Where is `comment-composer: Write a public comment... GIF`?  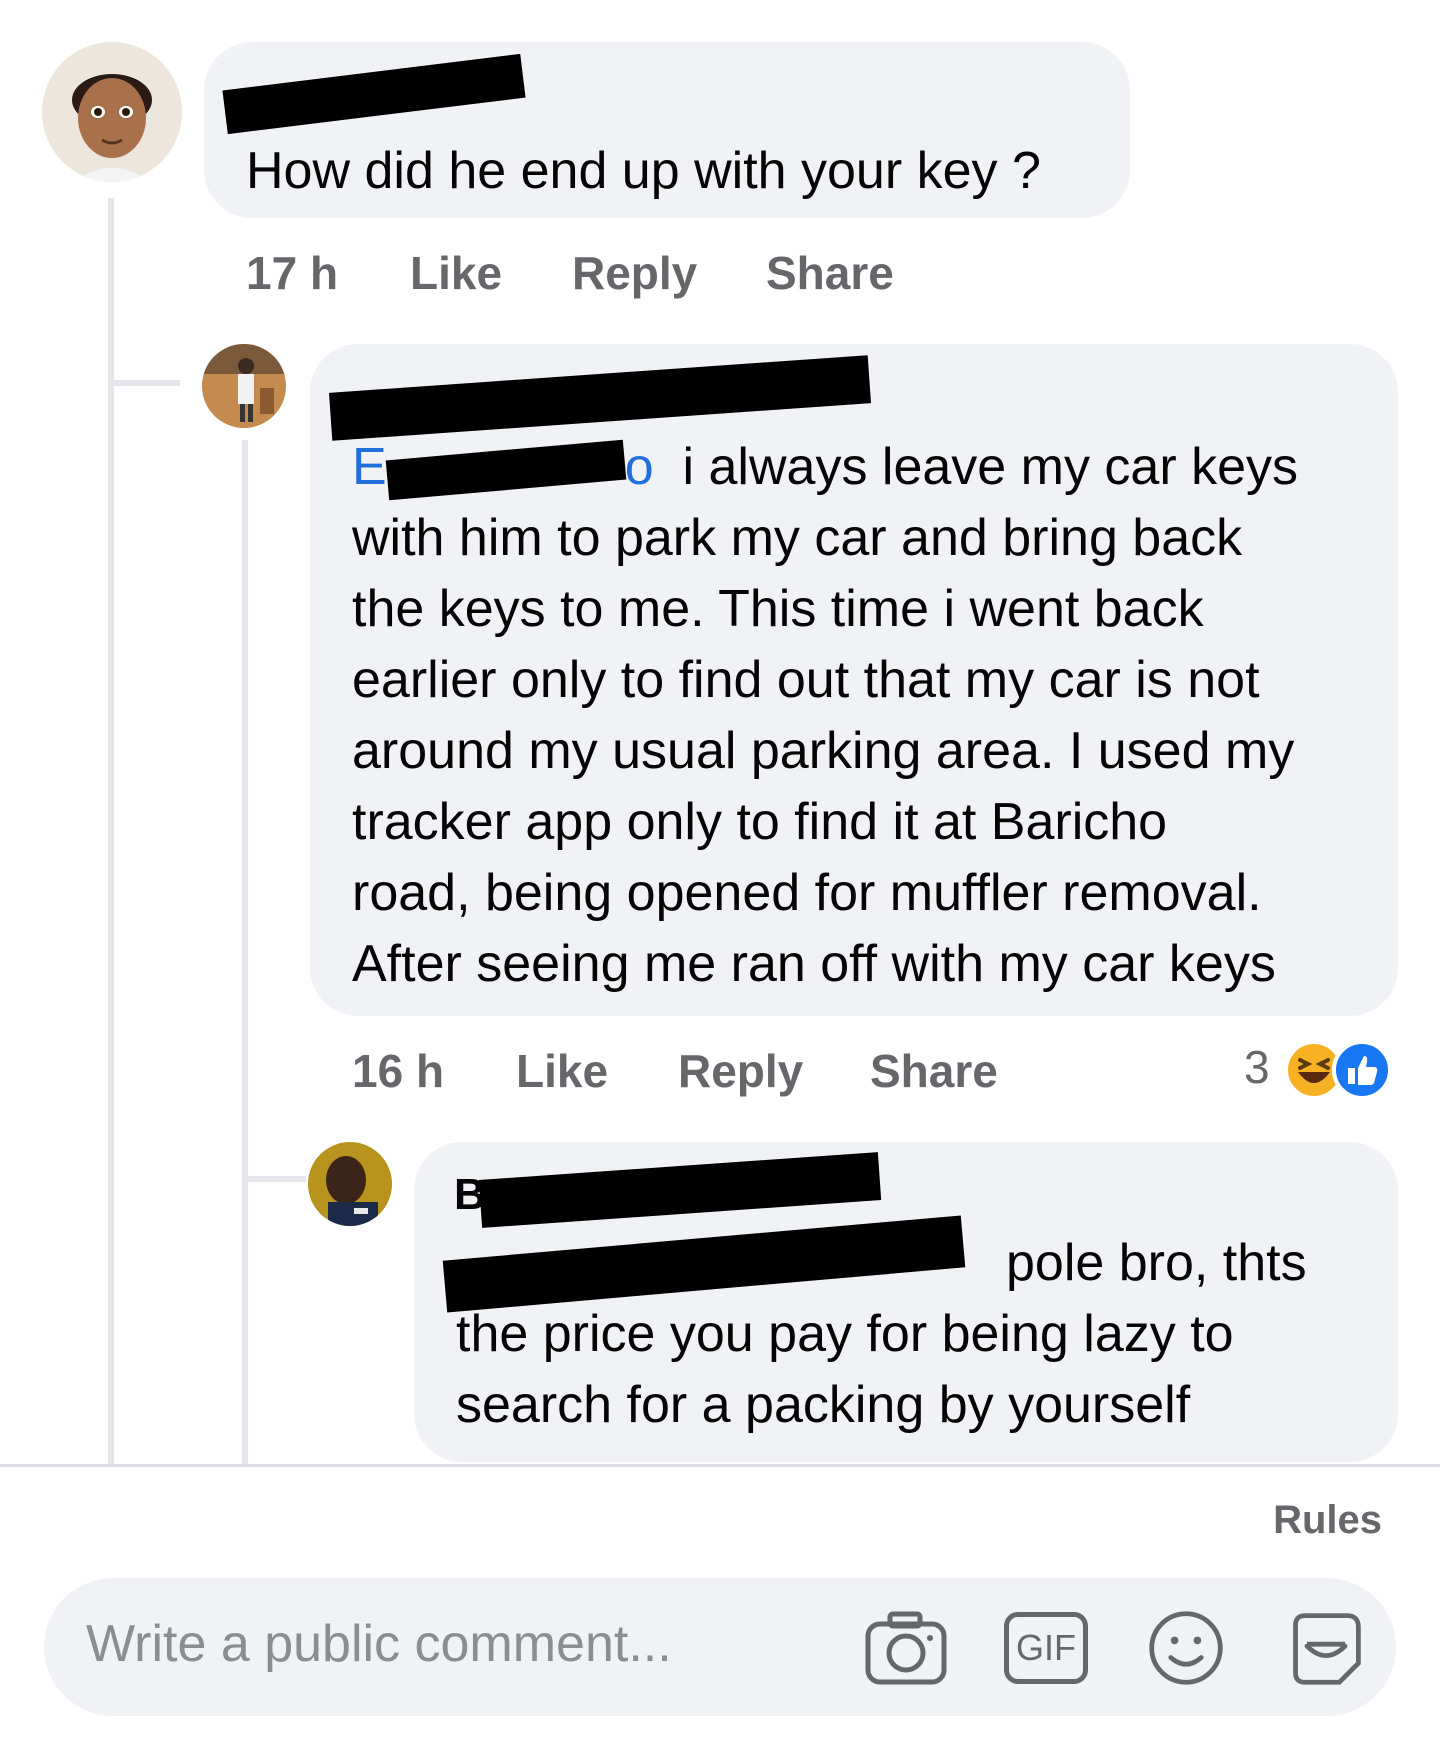 comment-composer: Write a public comment... GIF is located at coordinates (720, 1647).